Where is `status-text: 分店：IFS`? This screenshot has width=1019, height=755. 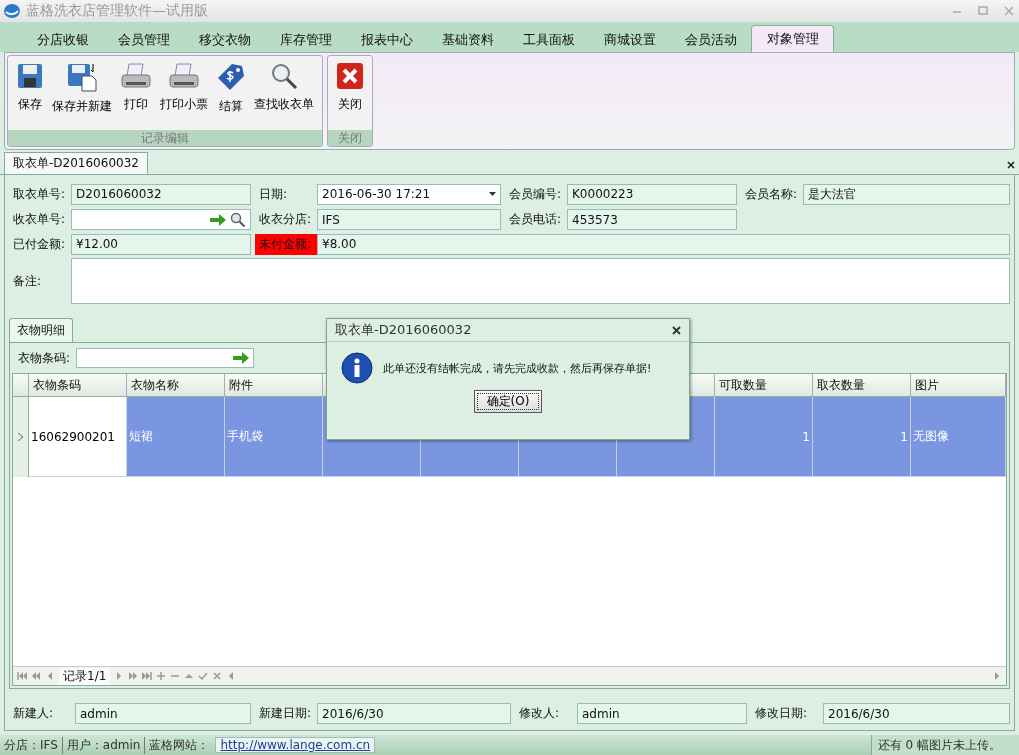
status-text: 分店：IFS is located at coordinates (31, 745).